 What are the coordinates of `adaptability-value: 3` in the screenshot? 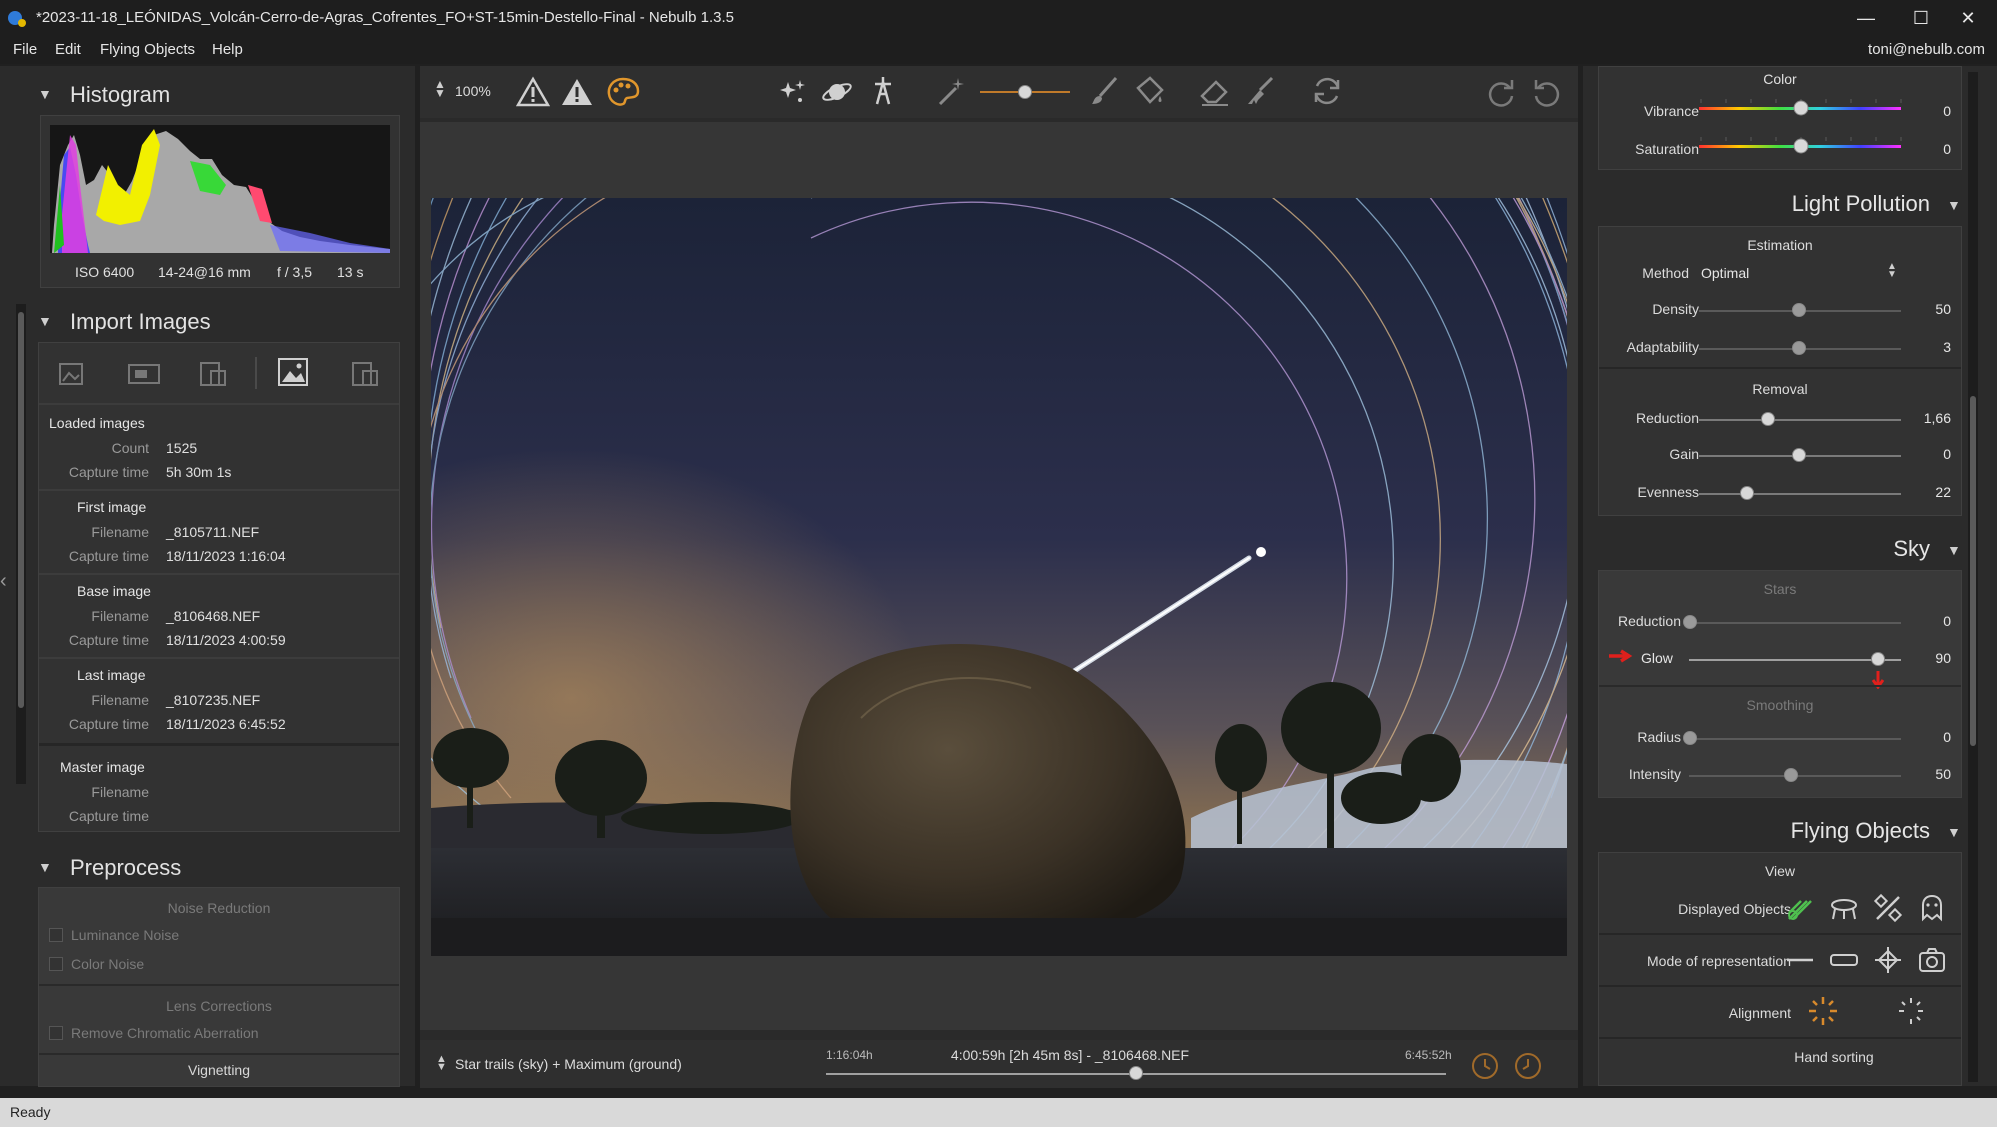 It's located at (1947, 347).